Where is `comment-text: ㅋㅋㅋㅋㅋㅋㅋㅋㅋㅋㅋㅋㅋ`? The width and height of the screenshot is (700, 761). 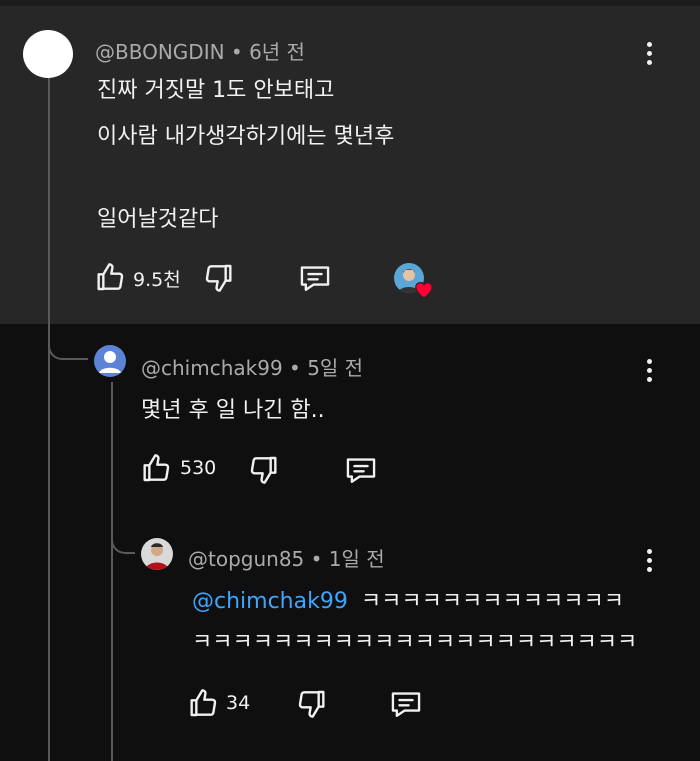 comment-text: ㅋㅋㅋㅋㅋㅋㅋㅋㅋㅋㅋㅋㅋ is located at coordinates (492, 601).